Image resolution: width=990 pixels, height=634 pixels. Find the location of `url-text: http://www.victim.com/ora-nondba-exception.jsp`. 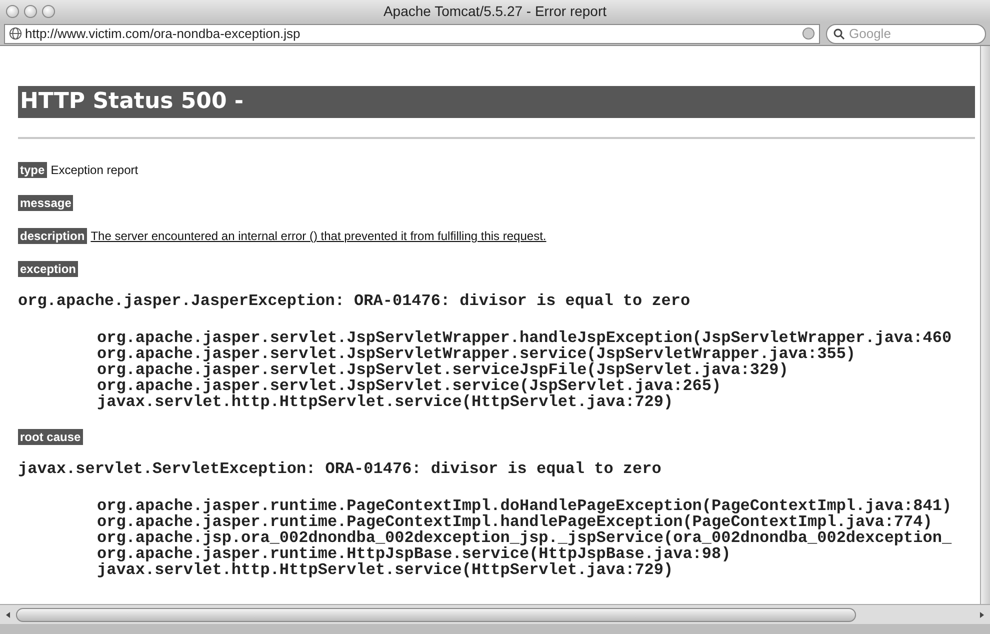

url-text: http://www.victim.com/ora-nondba-exception.jsp is located at coordinates (163, 33).